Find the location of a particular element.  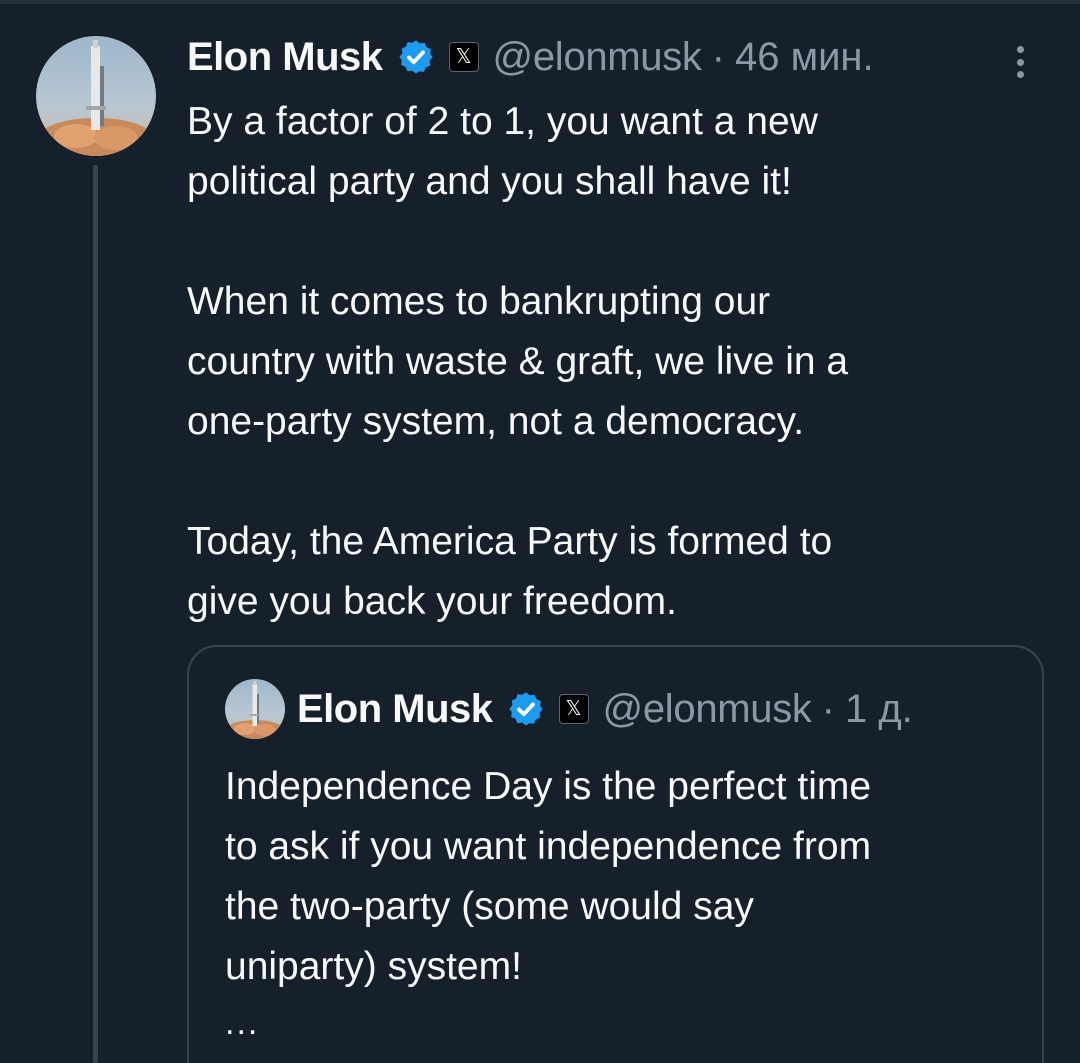

quoted-author-handle: @elonmusk is located at coordinates (707, 708).